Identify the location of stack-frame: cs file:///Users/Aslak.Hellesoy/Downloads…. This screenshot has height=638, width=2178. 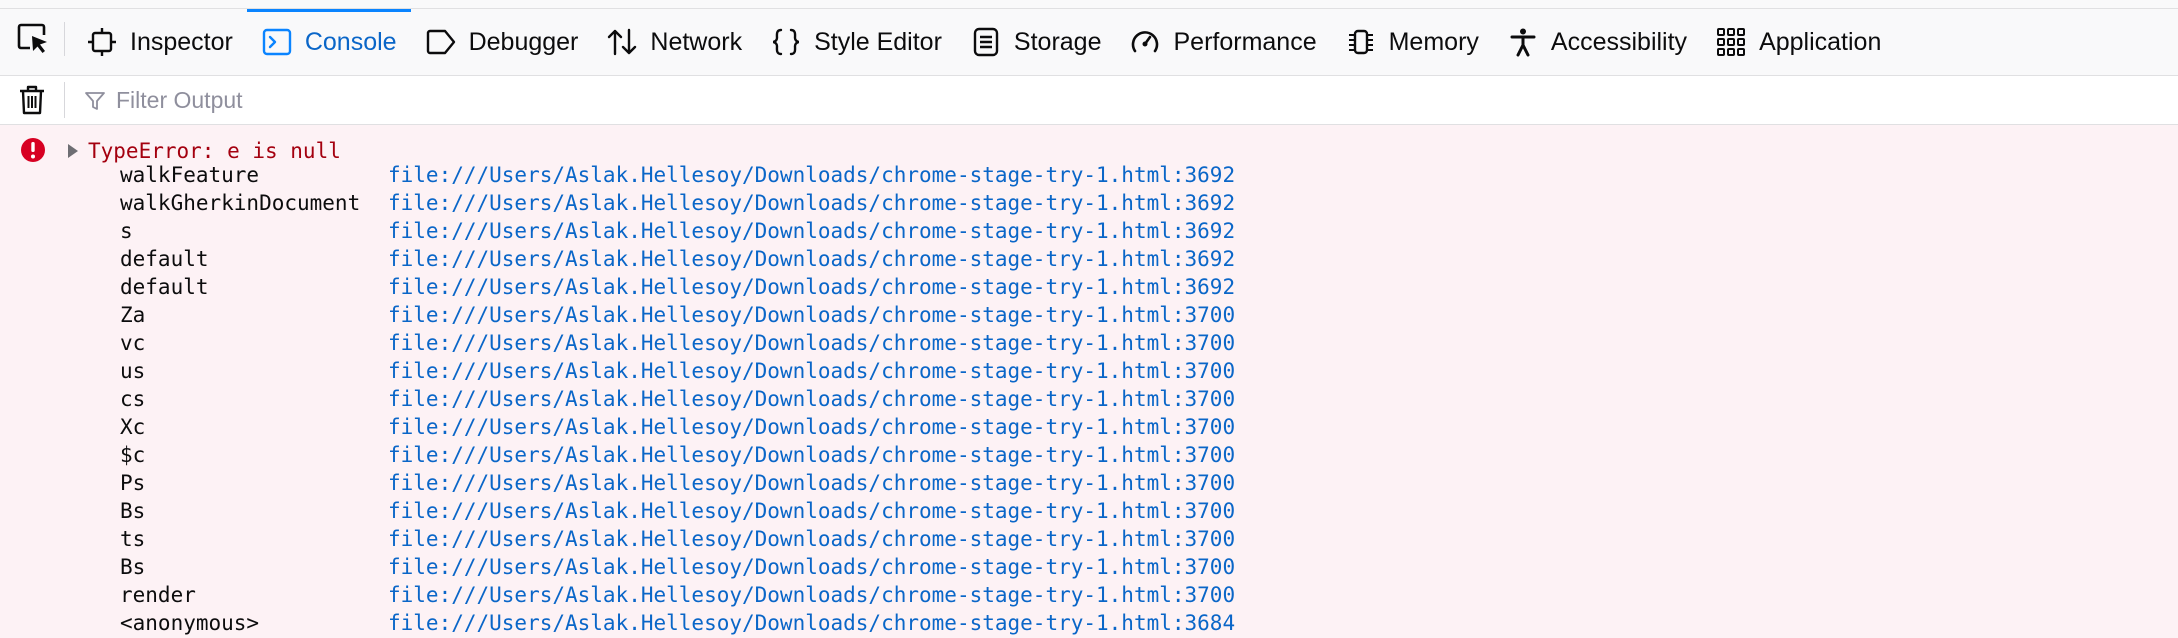
(677, 399).